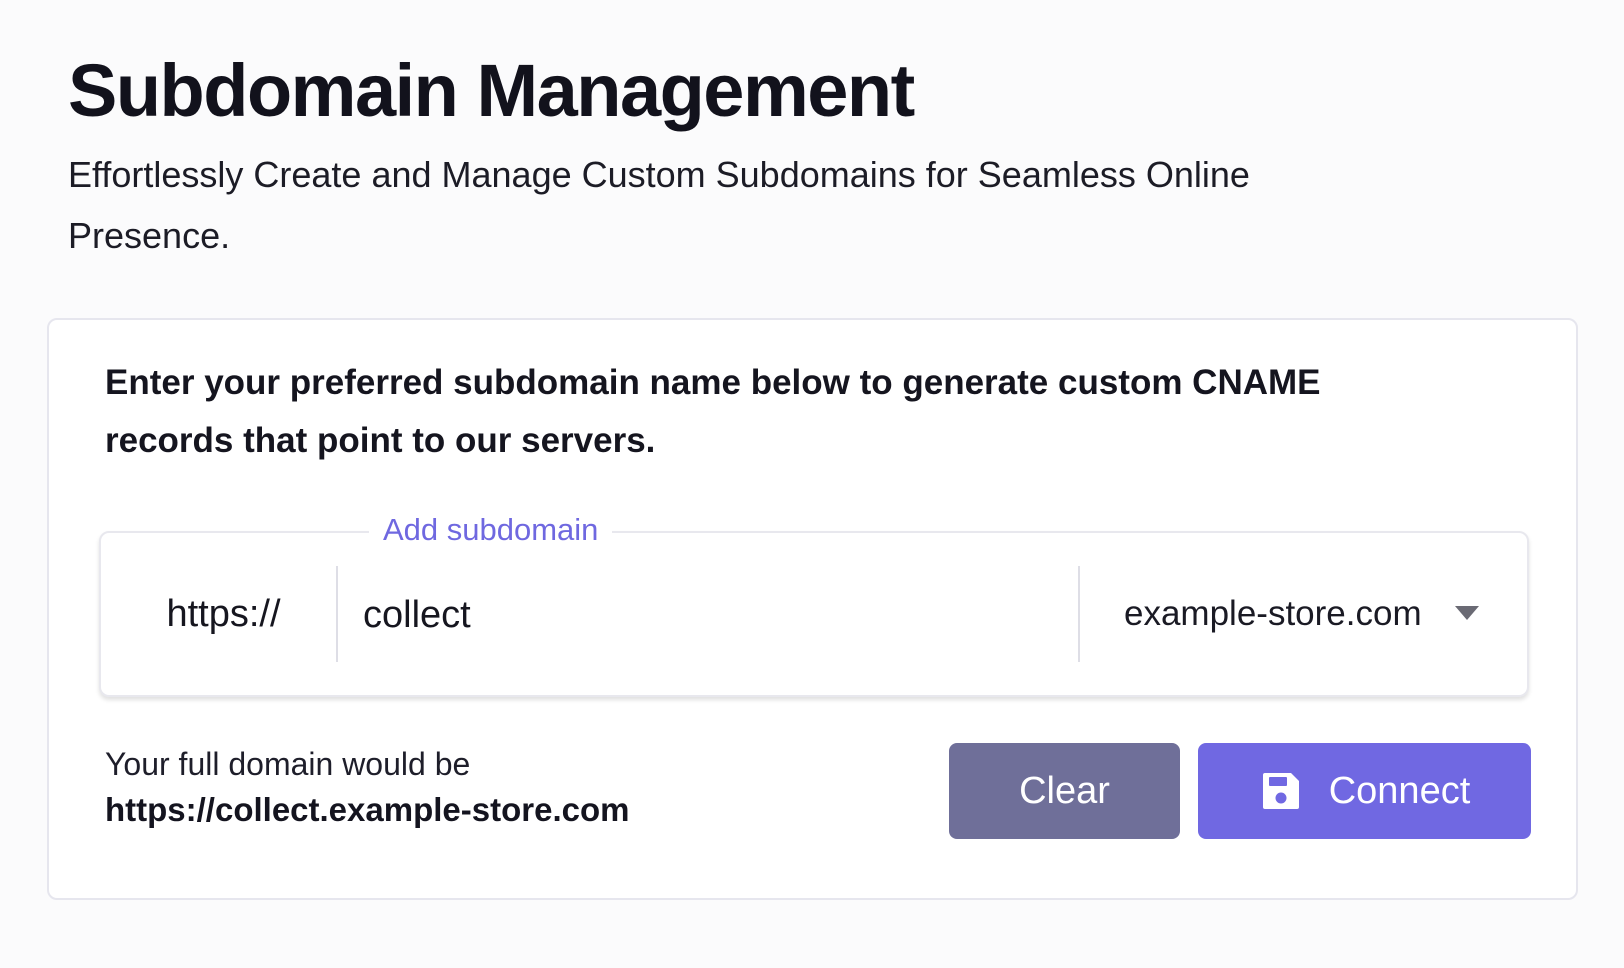 This screenshot has width=1624, height=968. I want to click on connect-button: Connect, so click(1364, 791).